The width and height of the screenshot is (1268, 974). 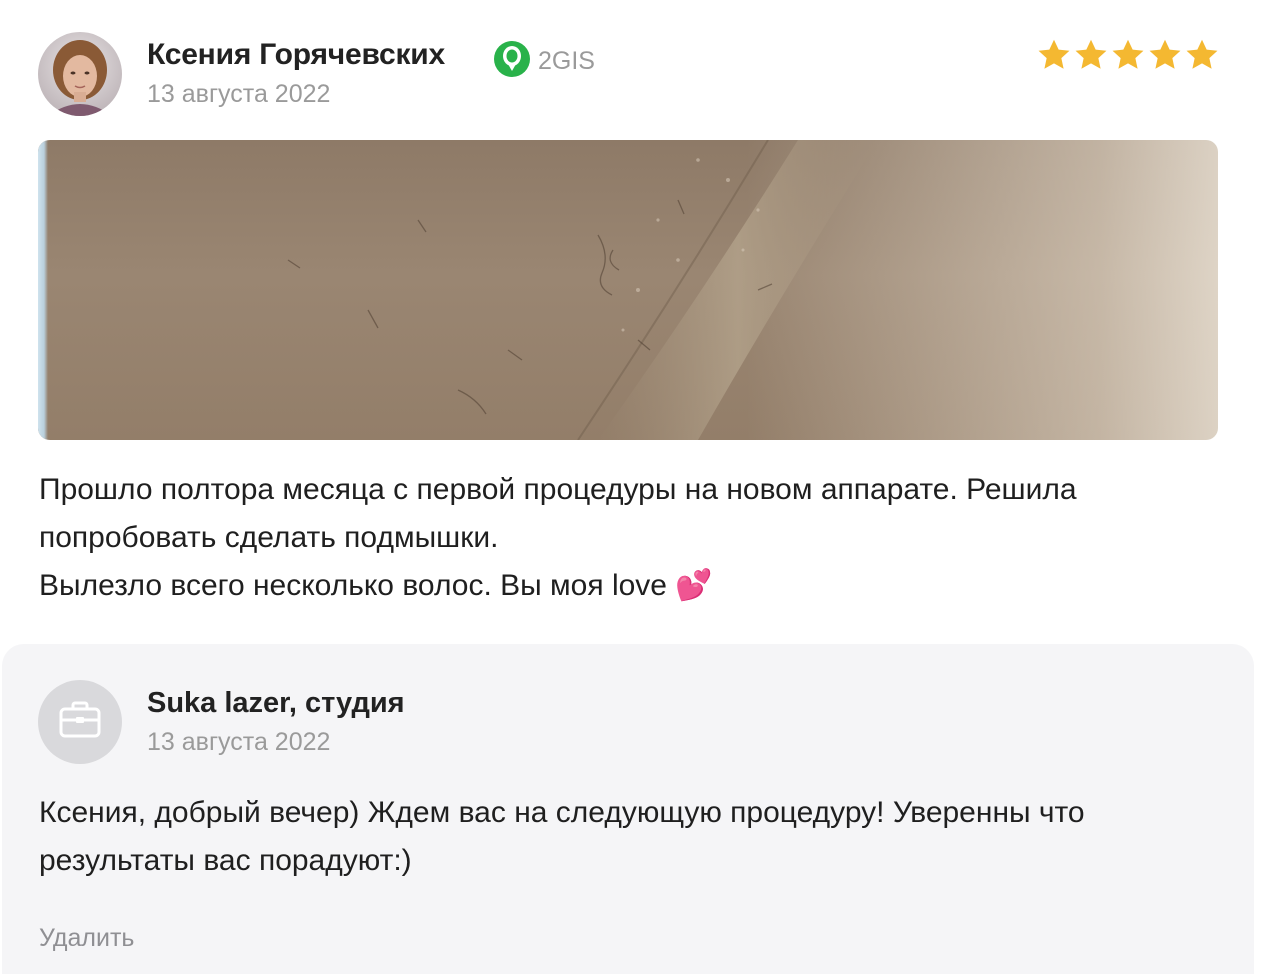 I want to click on author-avatar, so click(x=80, y=74).